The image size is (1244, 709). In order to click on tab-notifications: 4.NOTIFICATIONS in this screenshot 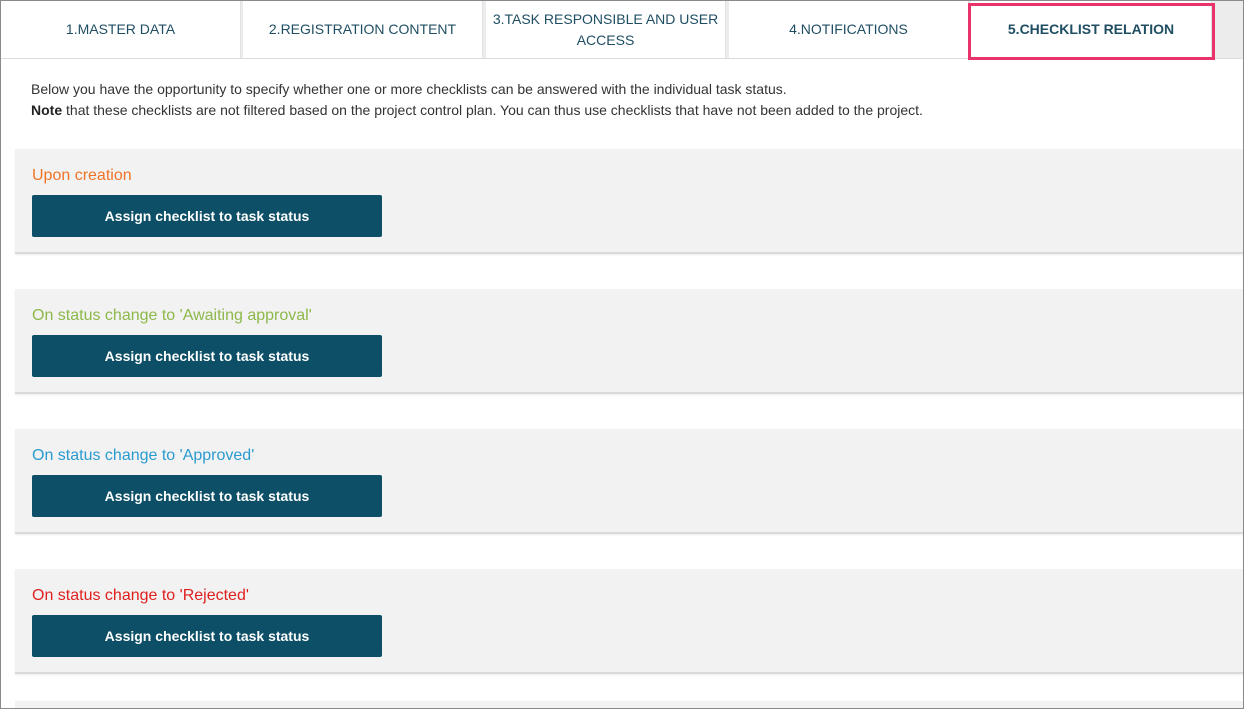, I will do `click(849, 29)`.